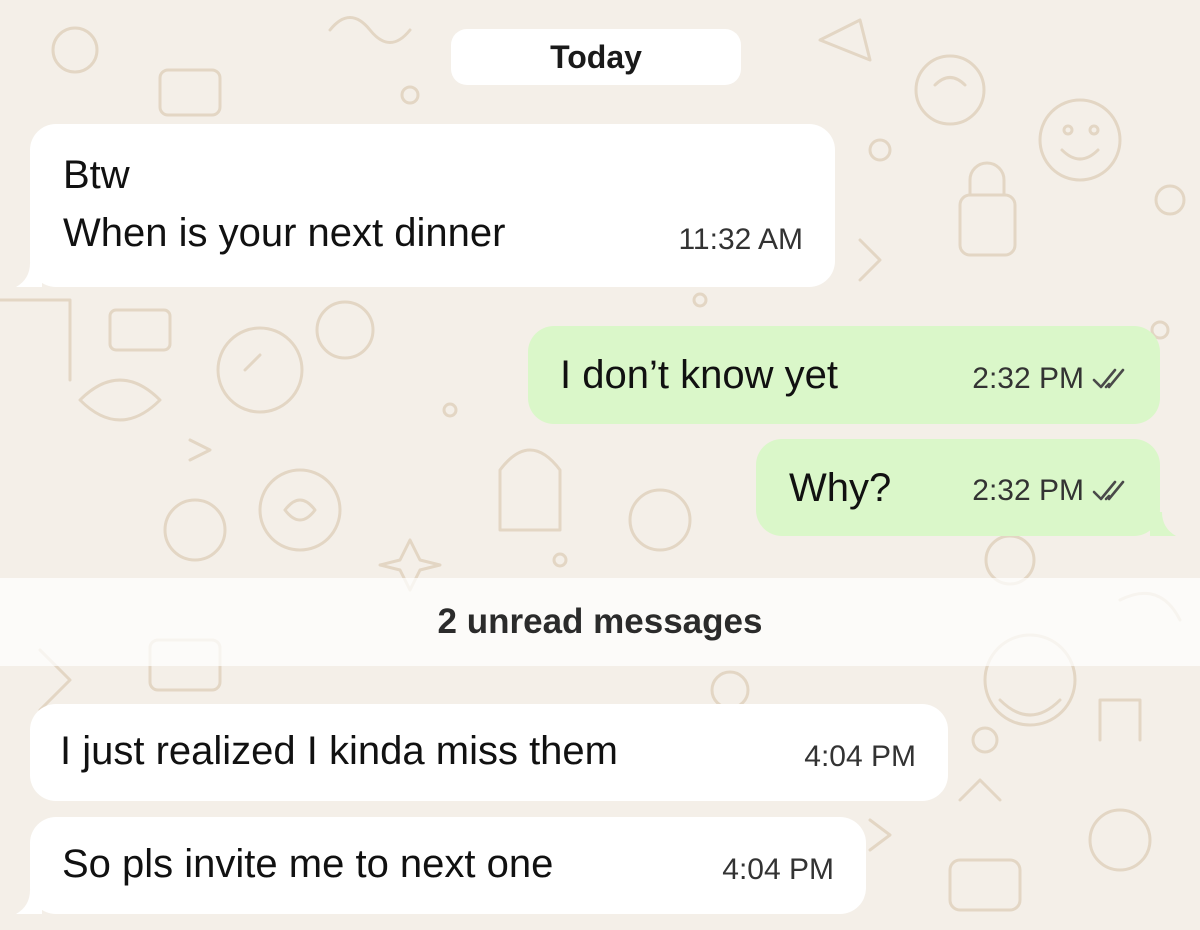 Image resolution: width=1200 pixels, height=930 pixels. What do you see at coordinates (958, 487) in the screenshot?
I see `message-bubble-outgoing: Why? 2:32 PM` at bounding box center [958, 487].